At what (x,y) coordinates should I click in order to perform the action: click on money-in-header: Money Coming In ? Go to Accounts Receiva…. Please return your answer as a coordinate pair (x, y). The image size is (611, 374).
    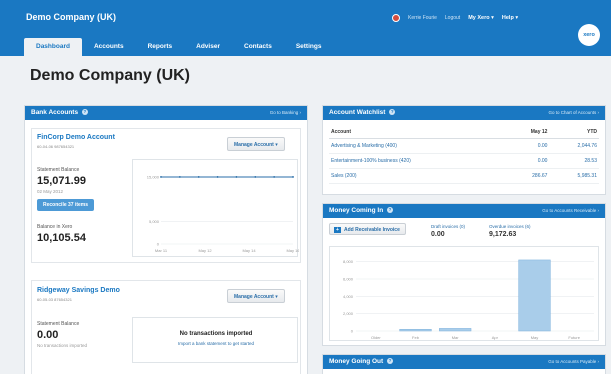
    Looking at the image, I should click on (464, 211).